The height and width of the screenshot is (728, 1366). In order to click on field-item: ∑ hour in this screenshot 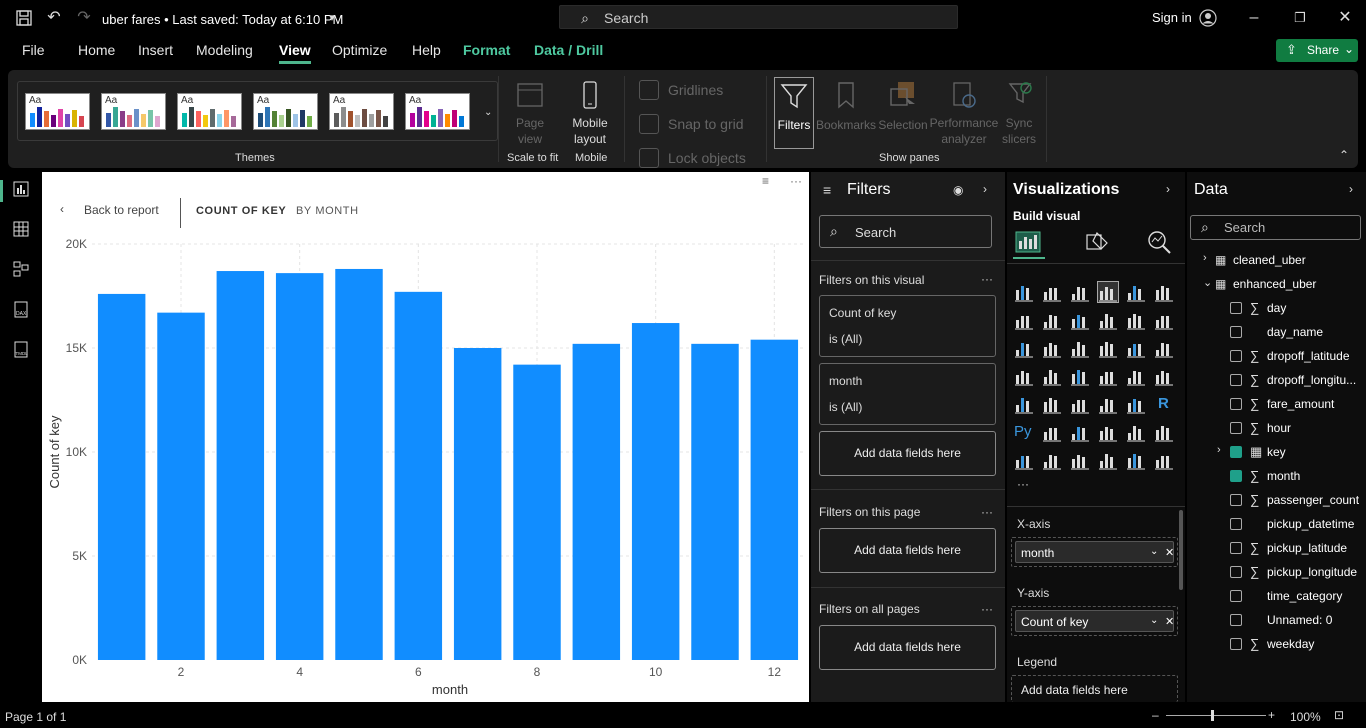, I will do `click(1276, 428)`.